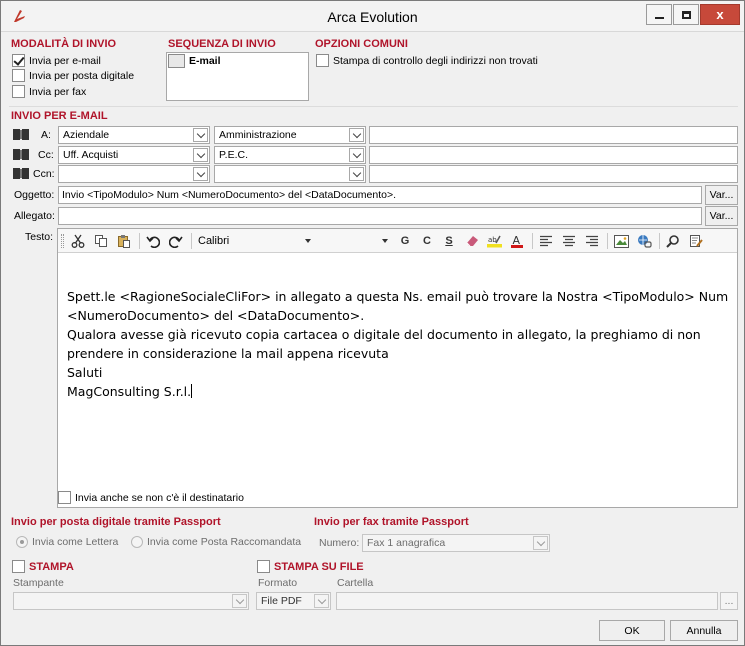  I want to click on align-center-icon, so click(569, 241).